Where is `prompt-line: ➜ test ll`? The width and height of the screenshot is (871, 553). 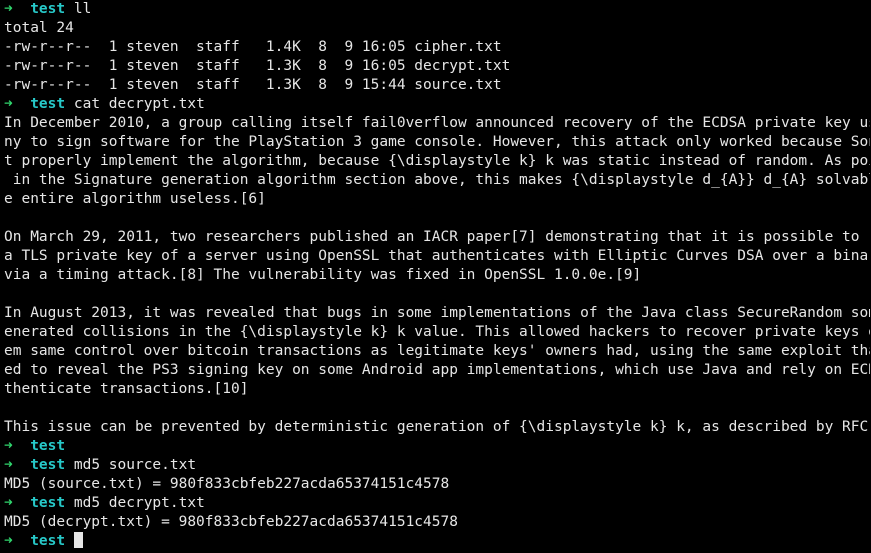 prompt-line: ➜ test ll is located at coordinates (437, 9).